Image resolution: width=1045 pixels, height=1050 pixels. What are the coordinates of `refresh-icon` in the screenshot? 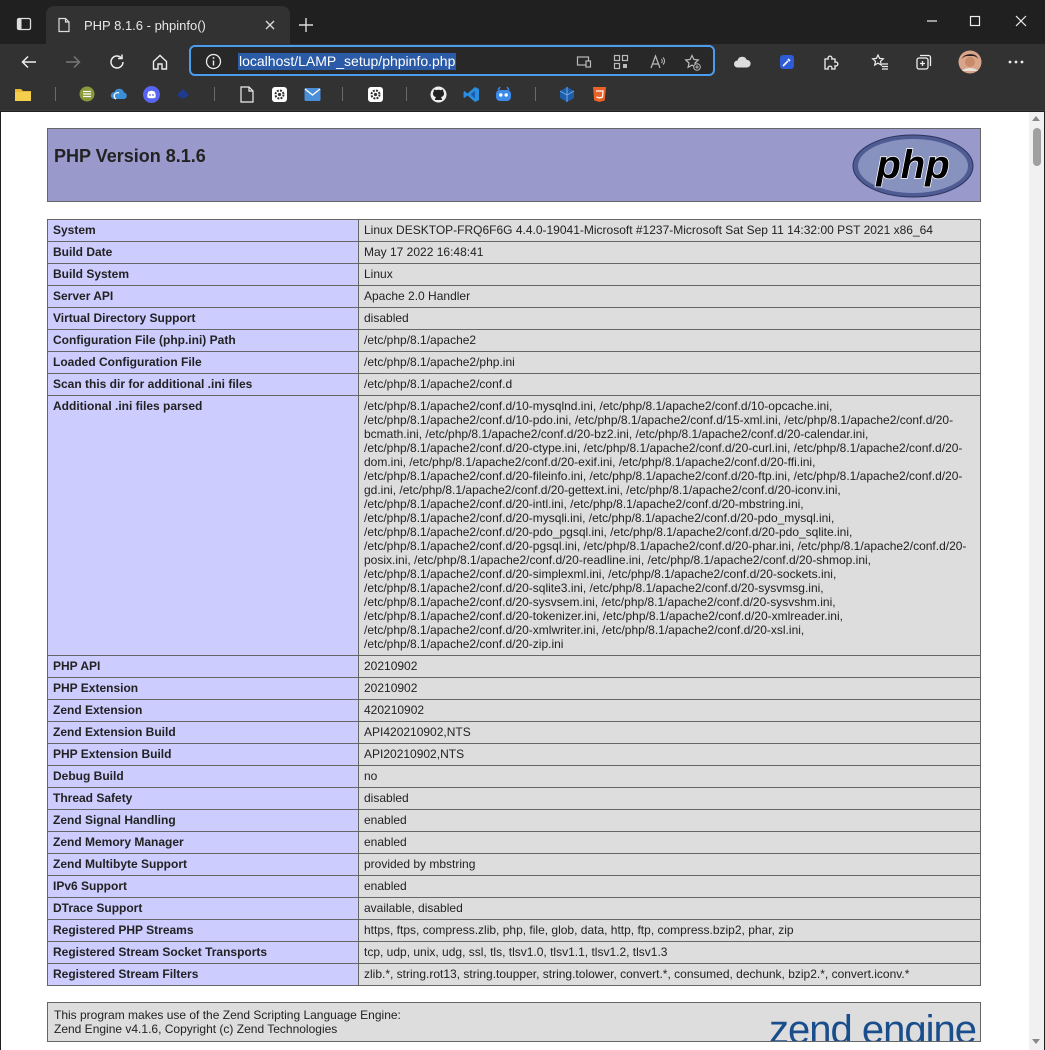 It's located at (117, 61).